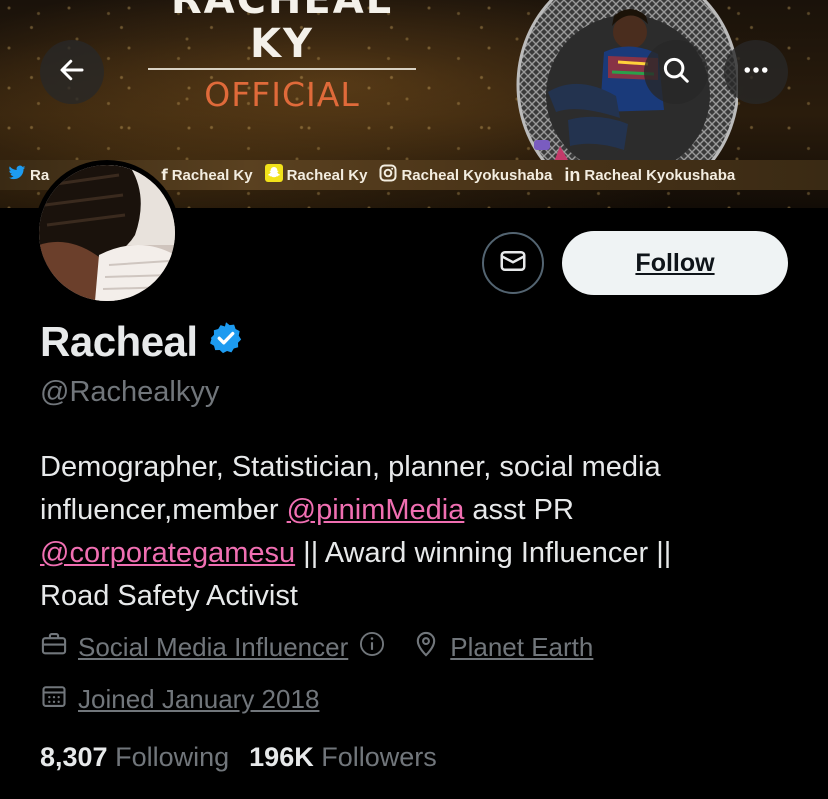 The height and width of the screenshot is (799, 828). I want to click on display-name: Racheal, so click(119, 341).